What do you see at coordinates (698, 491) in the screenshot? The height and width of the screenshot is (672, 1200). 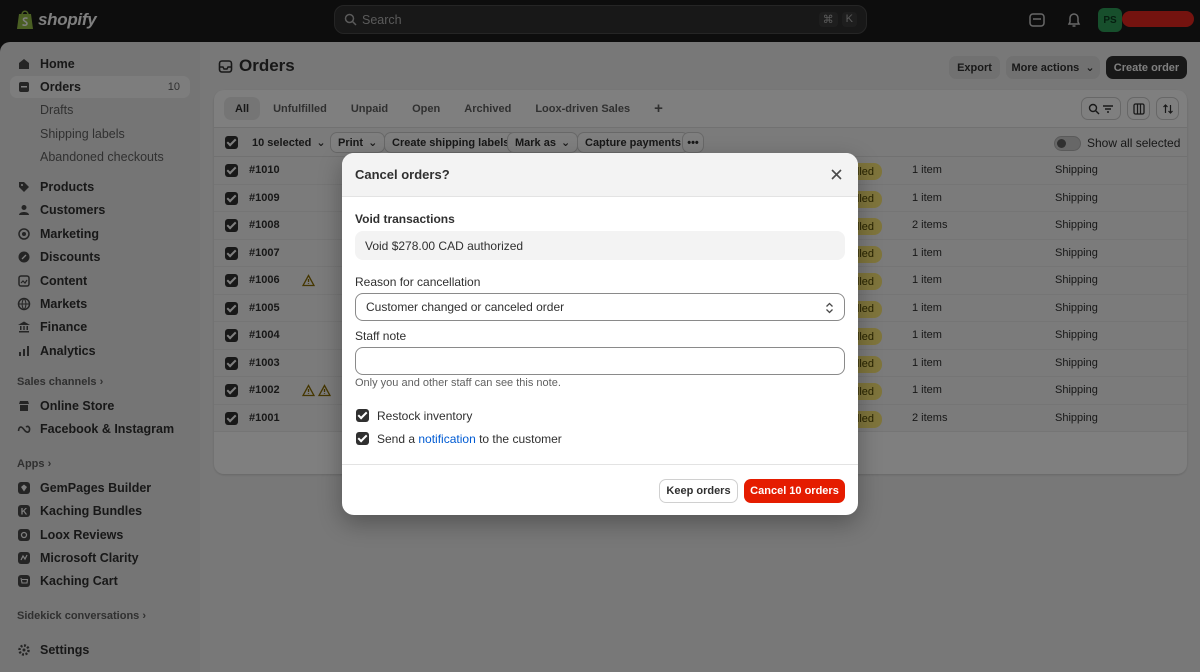 I see `keep-orders-button: Keep orders` at bounding box center [698, 491].